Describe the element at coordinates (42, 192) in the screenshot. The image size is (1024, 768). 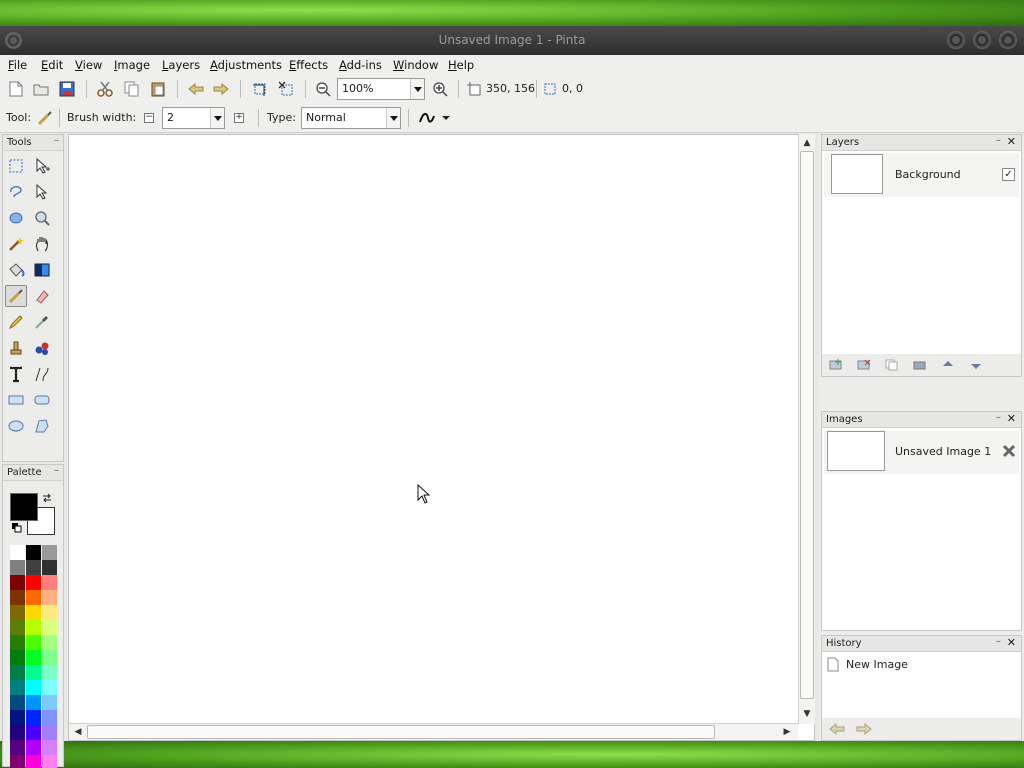
I see `move-selection-icon` at that location.